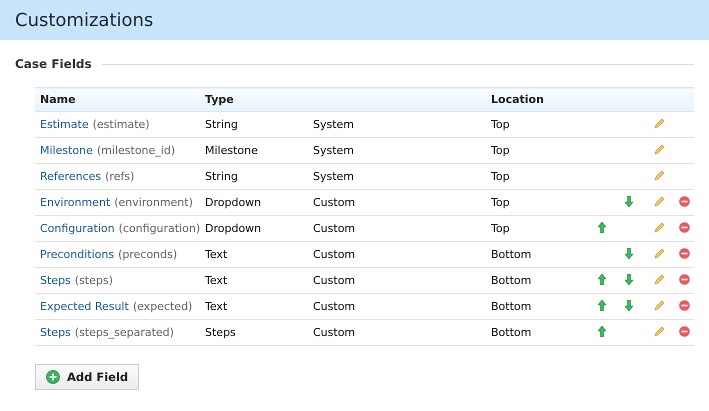 The height and width of the screenshot is (411, 709). What do you see at coordinates (77, 254) in the screenshot?
I see `field-name-link: Preconditions` at bounding box center [77, 254].